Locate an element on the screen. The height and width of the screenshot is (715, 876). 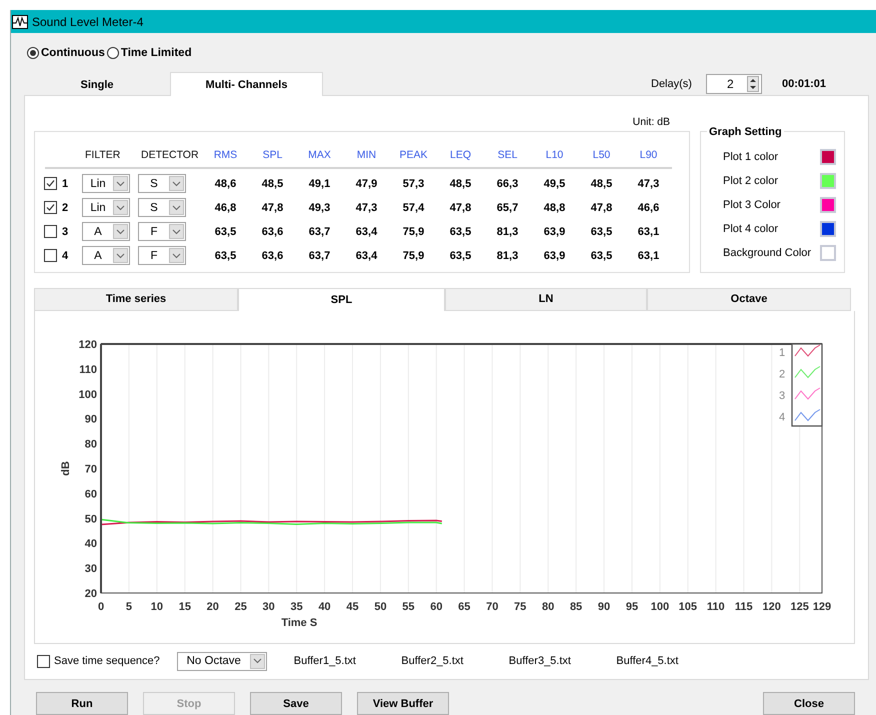
table-cell: 75,9 is located at coordinates (413, 232).